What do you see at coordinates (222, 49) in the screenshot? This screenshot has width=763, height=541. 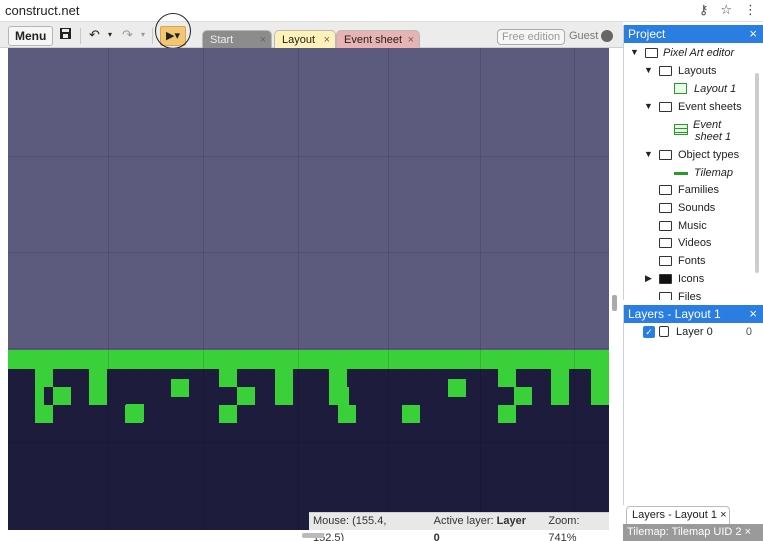 I see `tab-label: Start page` at bounding box center [222, 49].